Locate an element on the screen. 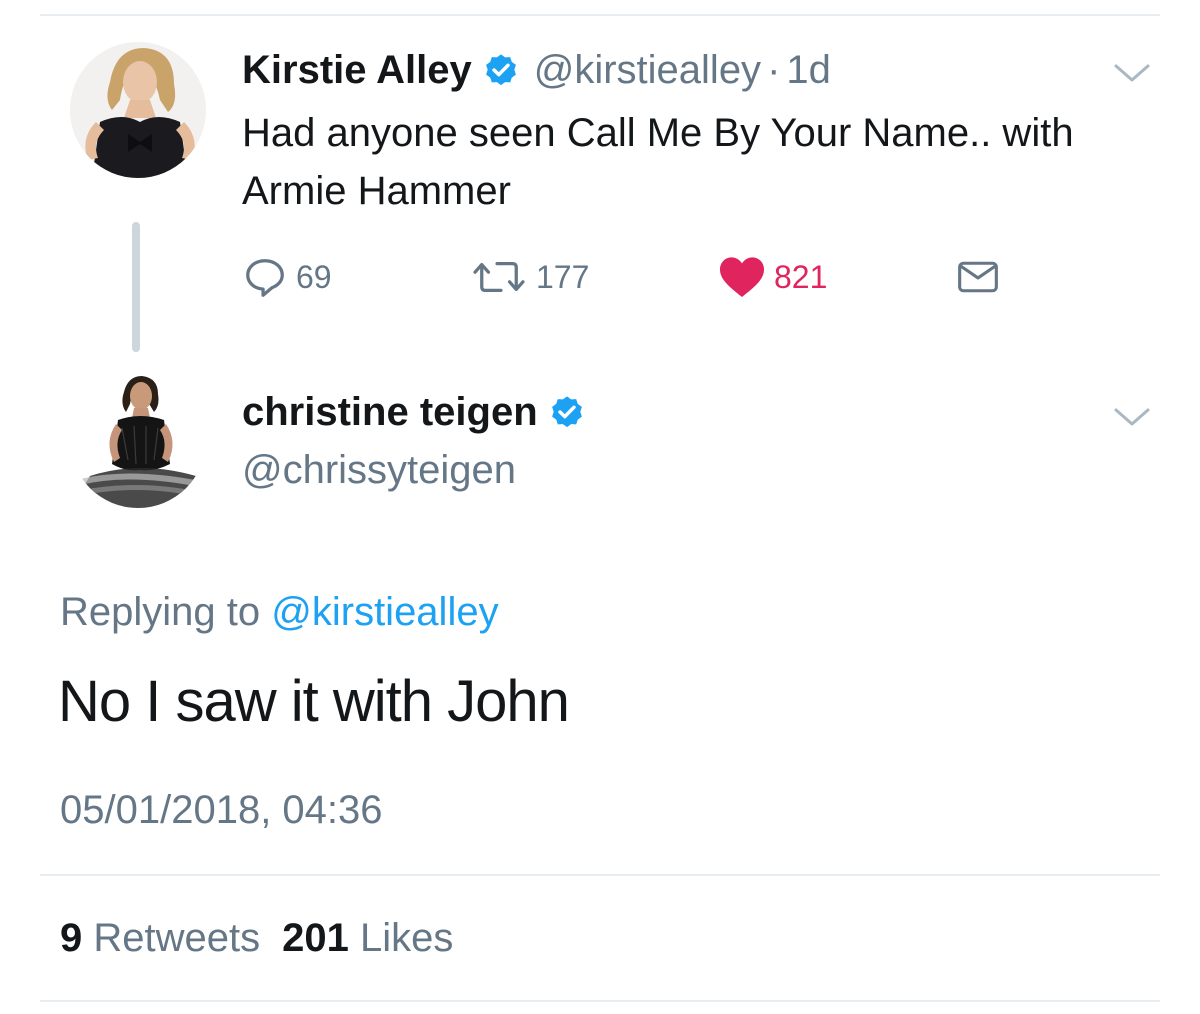 The height and width of the screenshot is (1014, 1200). parent-tweet-header: Kirstie Alley @kirstiealley · 1d is located at coordinates (536, 70).